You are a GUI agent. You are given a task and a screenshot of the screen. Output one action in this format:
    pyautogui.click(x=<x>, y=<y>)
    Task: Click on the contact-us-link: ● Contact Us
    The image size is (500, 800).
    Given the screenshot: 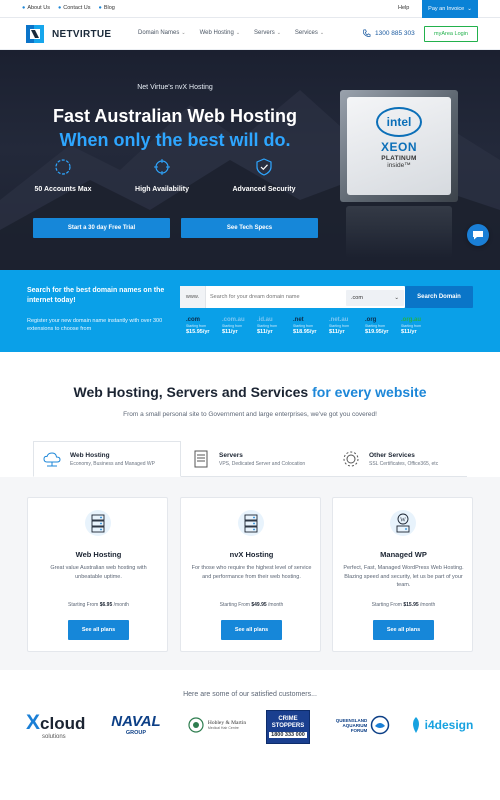 What is the action you would take?
    pyautogui.click(x=74, y=8)
    